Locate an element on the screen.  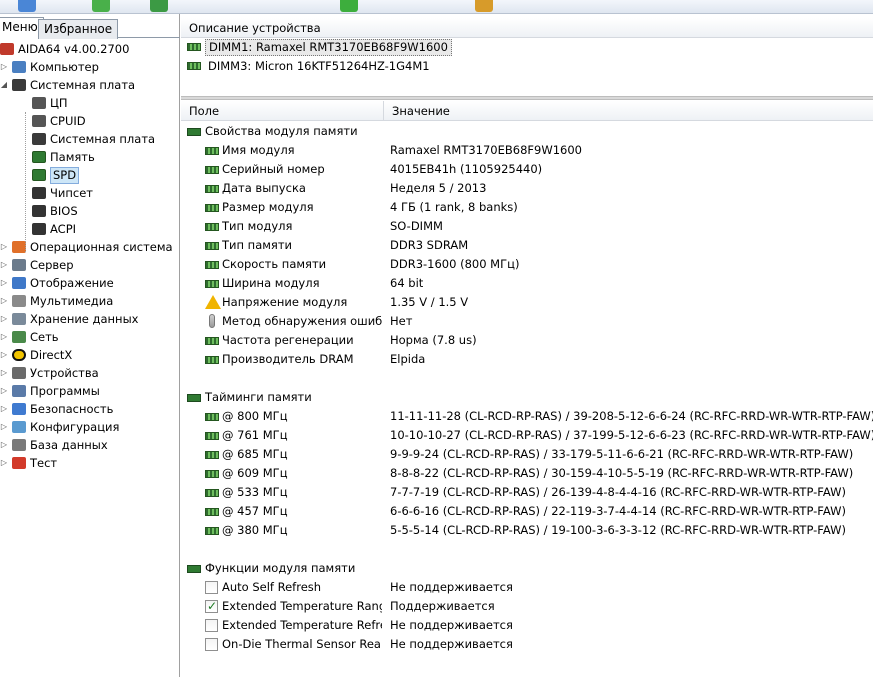
toolbar-report-icon is located at coordinates (159, 6).